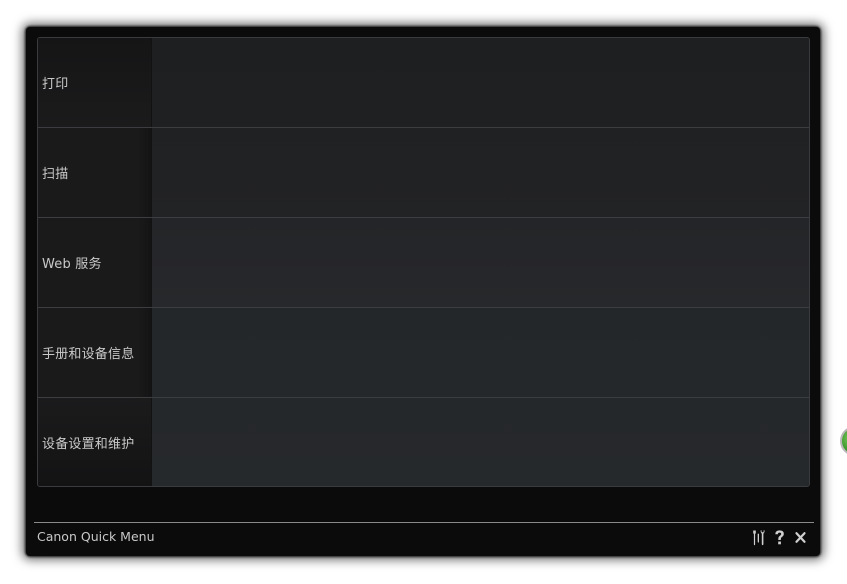  I want to click on menu-item-manuals-device-info: 手册和设备信息, so click(423, 353).